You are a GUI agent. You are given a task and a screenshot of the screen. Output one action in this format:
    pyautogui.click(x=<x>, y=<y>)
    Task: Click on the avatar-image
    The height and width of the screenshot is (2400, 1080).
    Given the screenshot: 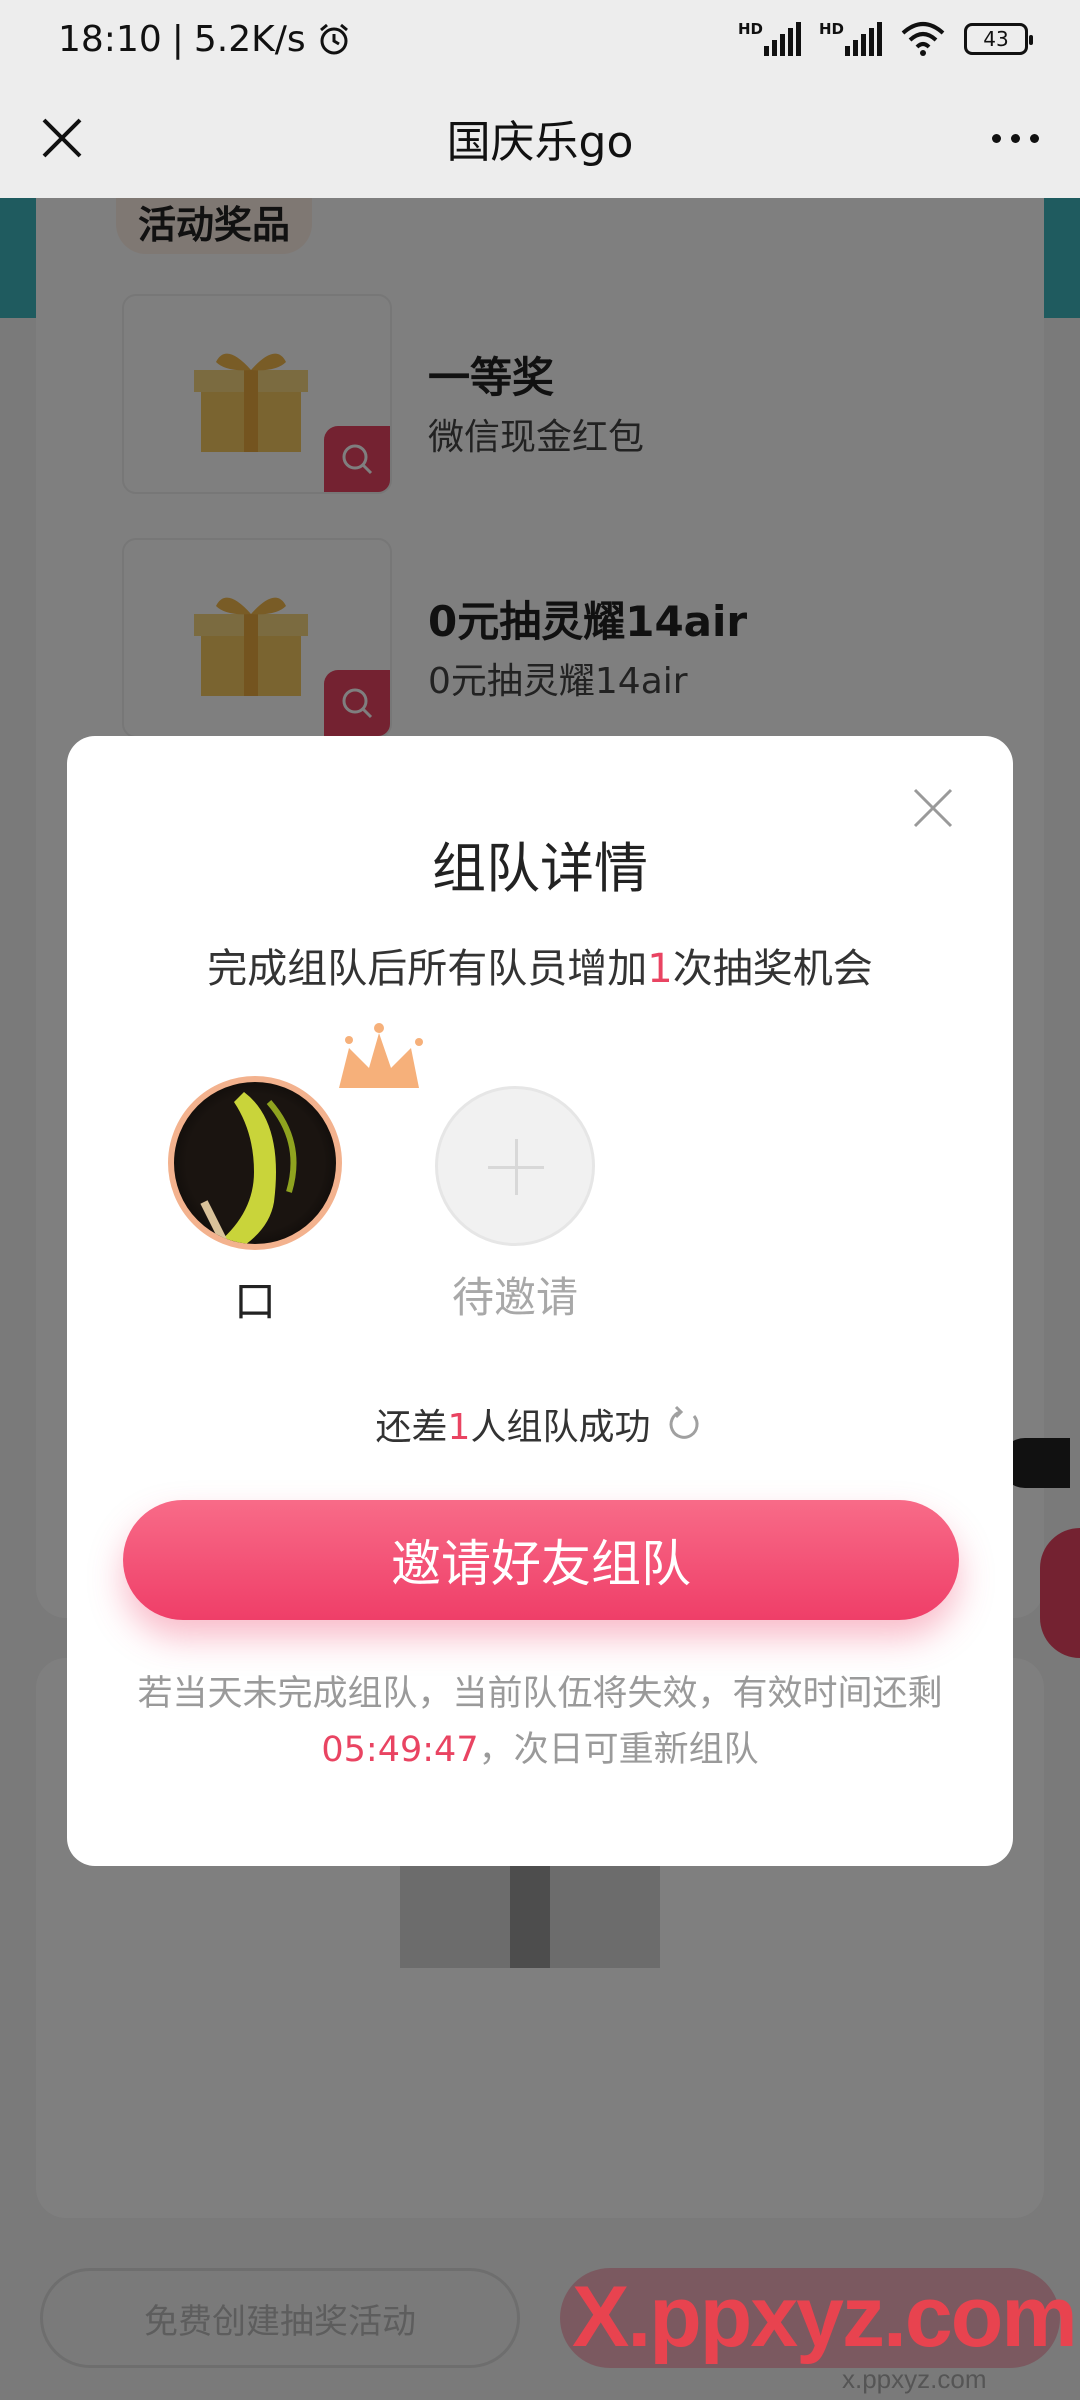 What is the action you would take?
    pyautogui.click(x=248, y=1168)
    